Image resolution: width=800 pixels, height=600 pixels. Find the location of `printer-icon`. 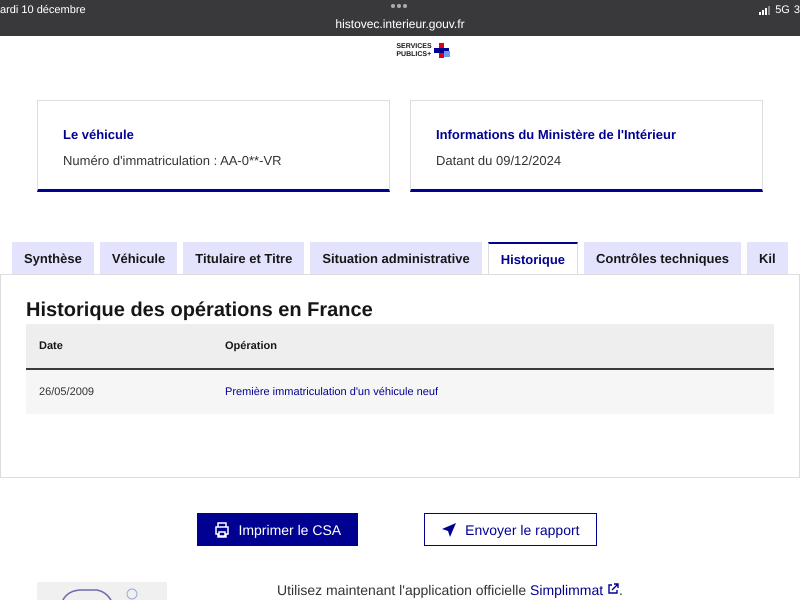

printer-icon is located at coordinates (222, 530).